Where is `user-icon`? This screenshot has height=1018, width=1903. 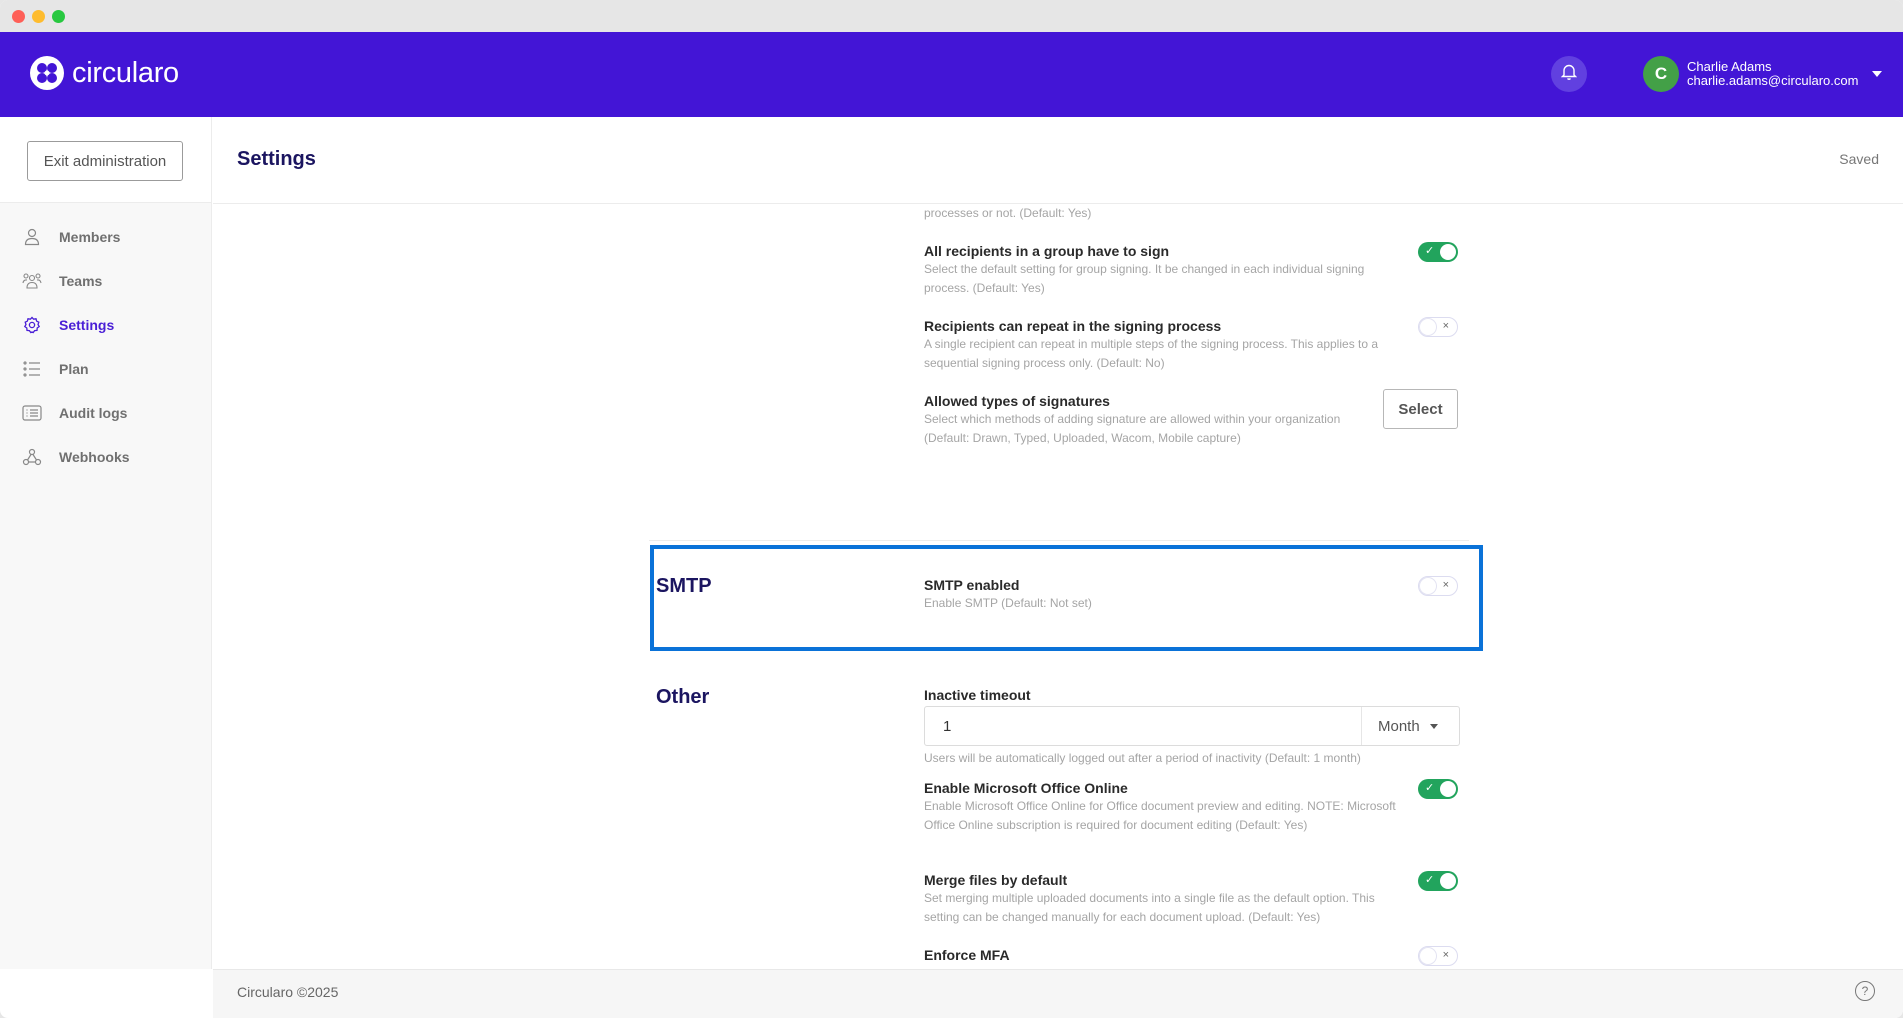
user-icon is located at coordinates (32, 237).